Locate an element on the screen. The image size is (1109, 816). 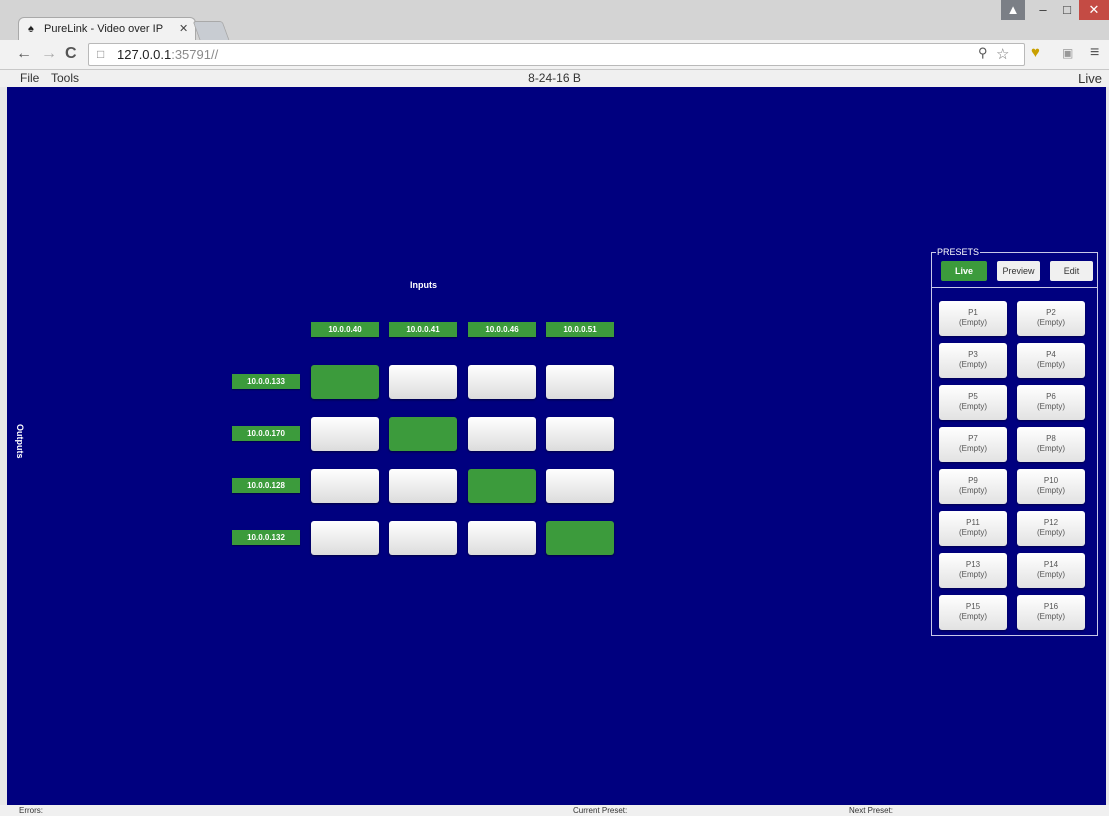
preset-name: P16 is located at coordinates (1051, 606).